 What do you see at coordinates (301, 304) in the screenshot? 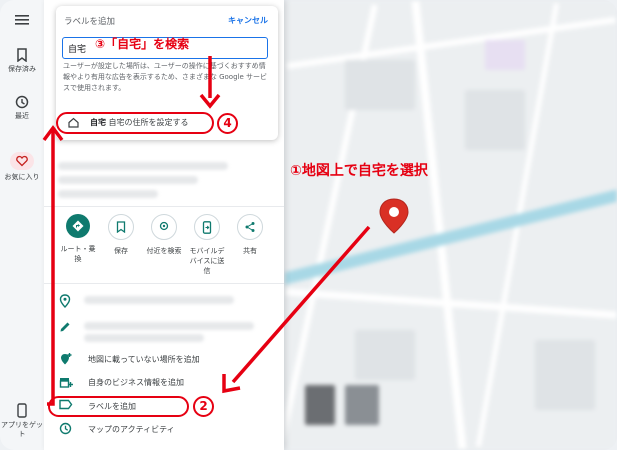
I see `arrow-pin-to-add-label` at bounding box center [301, 304].